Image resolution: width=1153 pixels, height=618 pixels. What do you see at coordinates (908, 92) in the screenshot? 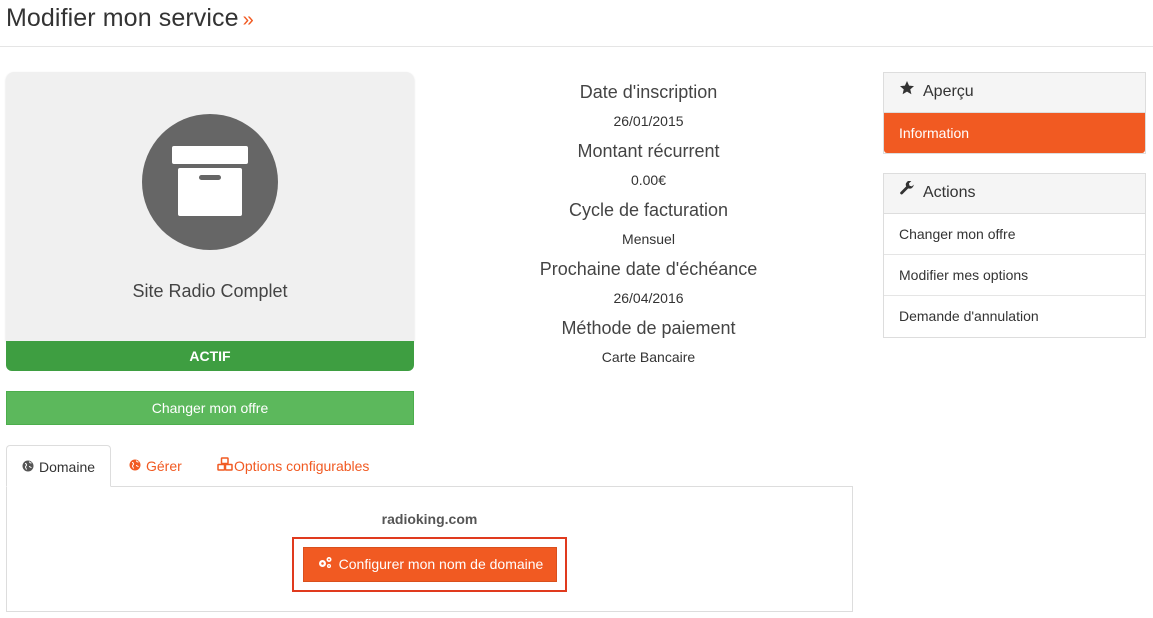
I see `star-icon` at bounding box center [908, 92].